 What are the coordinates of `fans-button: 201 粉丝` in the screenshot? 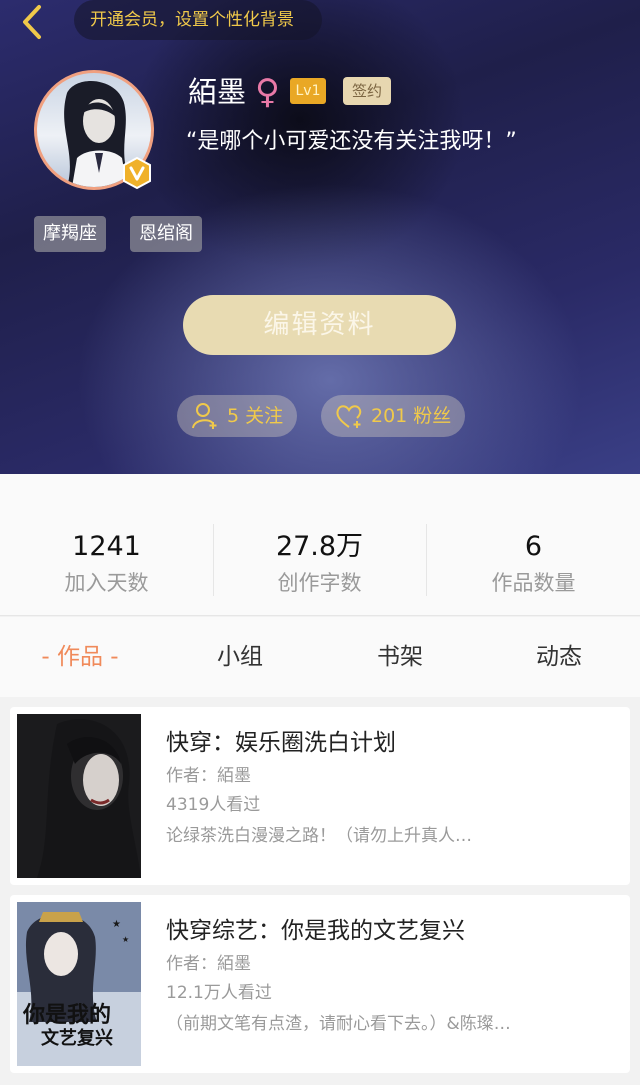 It's located at (393, 416).